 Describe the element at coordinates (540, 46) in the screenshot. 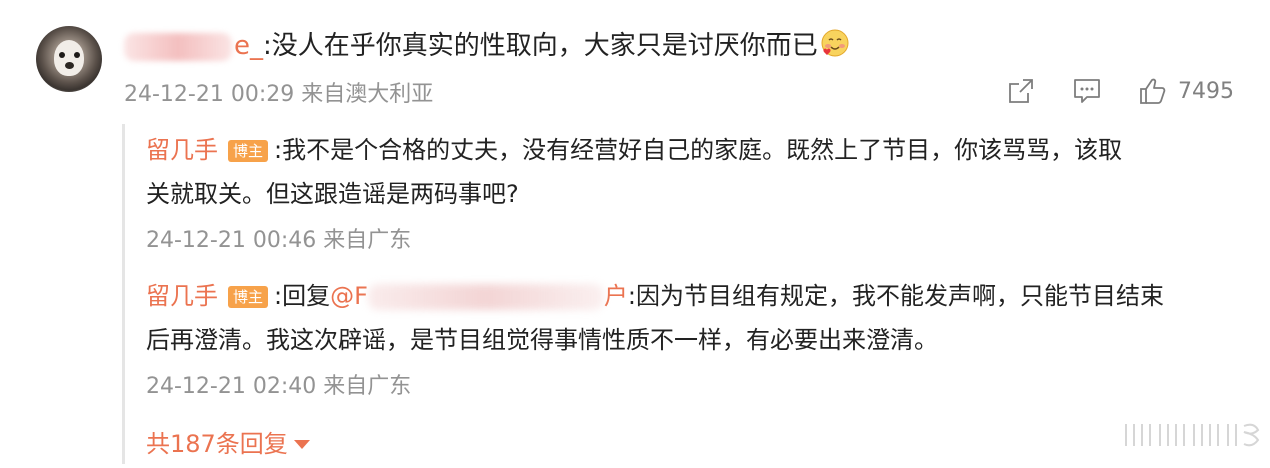

I see `comment-text: :没人在乎你真实的性取向，大家只是讨厌你而已` at that location.